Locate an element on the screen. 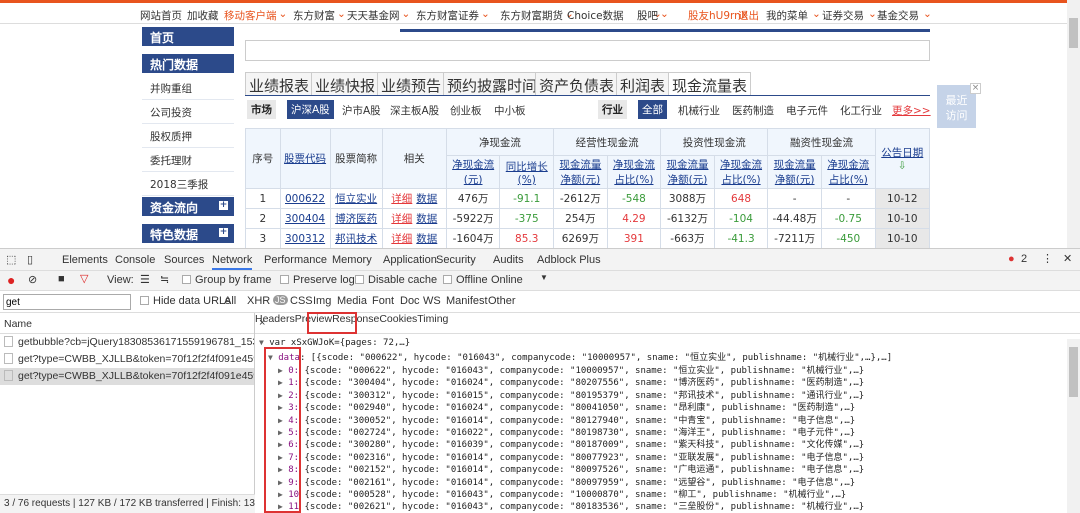 This screenshot has width=1080, height=513. col-code: 股票代码 is located at coordinates (305, 158).